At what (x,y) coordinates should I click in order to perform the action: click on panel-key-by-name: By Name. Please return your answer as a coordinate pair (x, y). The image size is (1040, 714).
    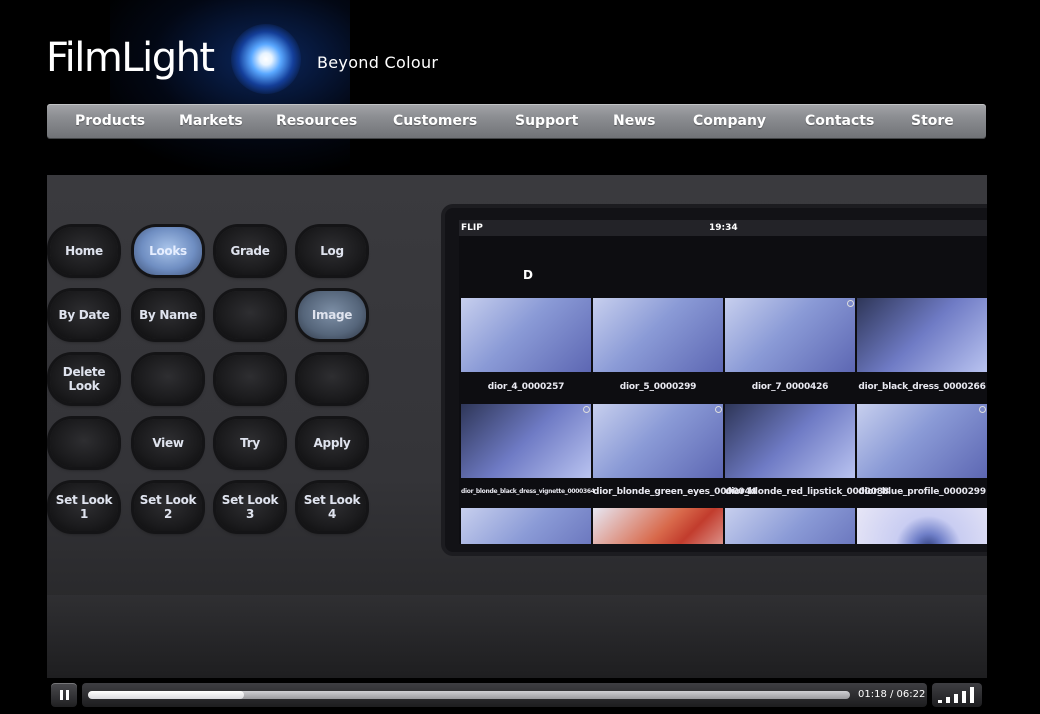
    Looking at the image, I should click on (168, 315).